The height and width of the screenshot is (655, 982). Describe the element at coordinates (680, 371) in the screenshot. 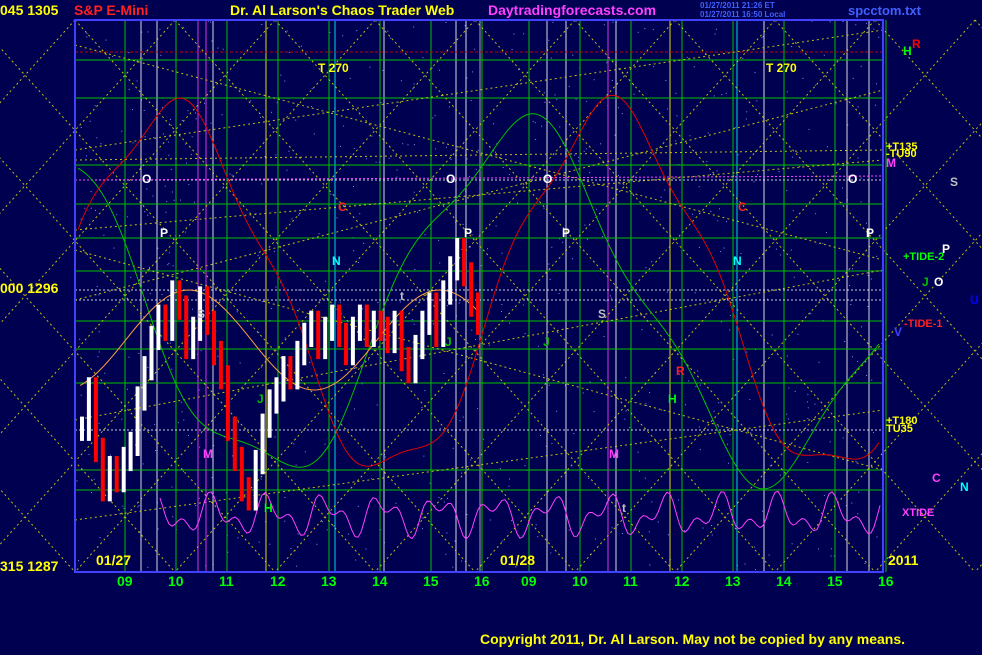

I see `planet-marker: R` at that location.